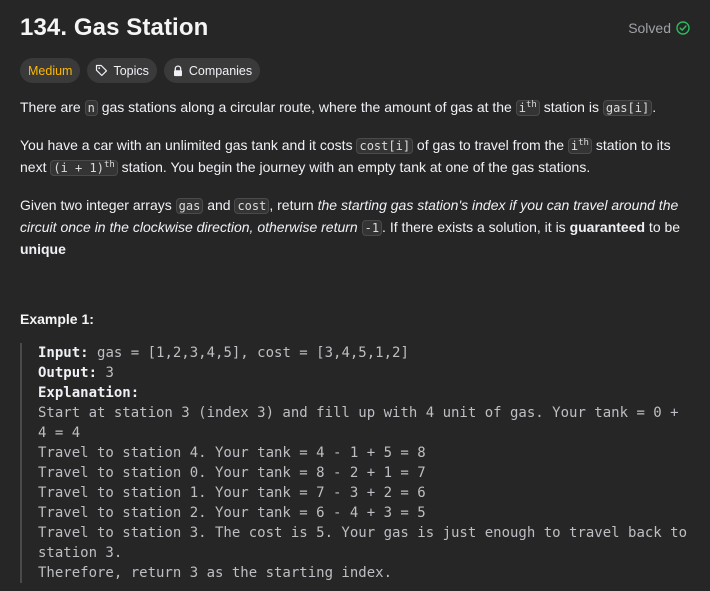  I want to click on example-output-line: Output: 3, so click(76, 373).